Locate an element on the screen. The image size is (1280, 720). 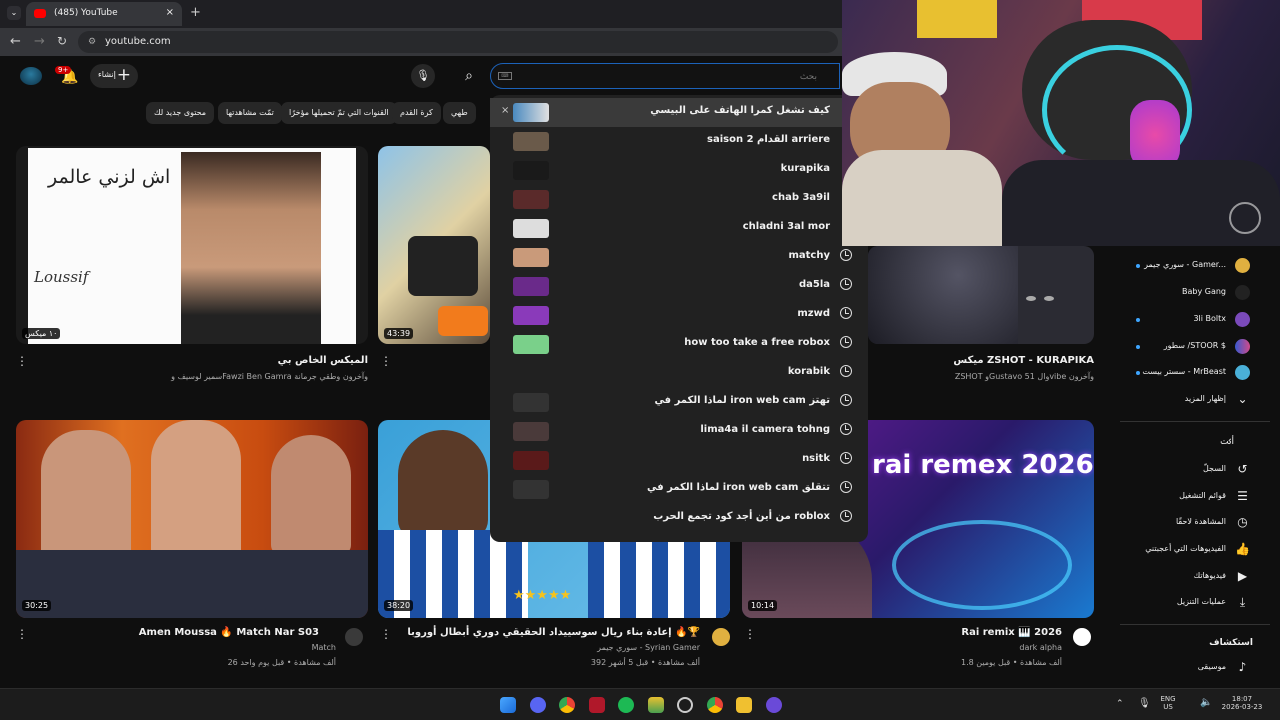
url-field: ⚙ youtube.com is located at coordinates (458, 42).